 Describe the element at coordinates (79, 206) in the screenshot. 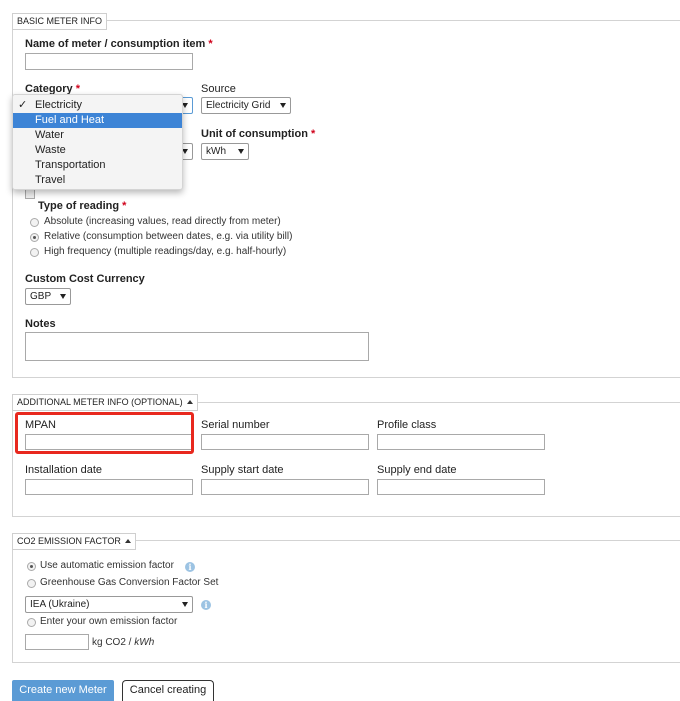

I see `reading-type-label-text: Type of reading` at that location.